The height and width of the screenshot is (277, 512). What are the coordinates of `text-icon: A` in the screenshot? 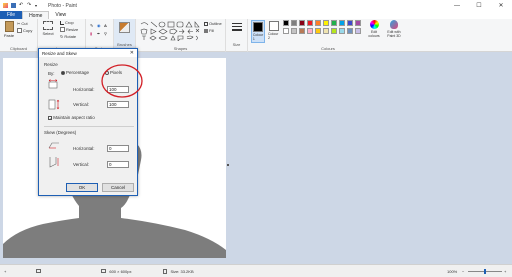 It's located at (105, 25).